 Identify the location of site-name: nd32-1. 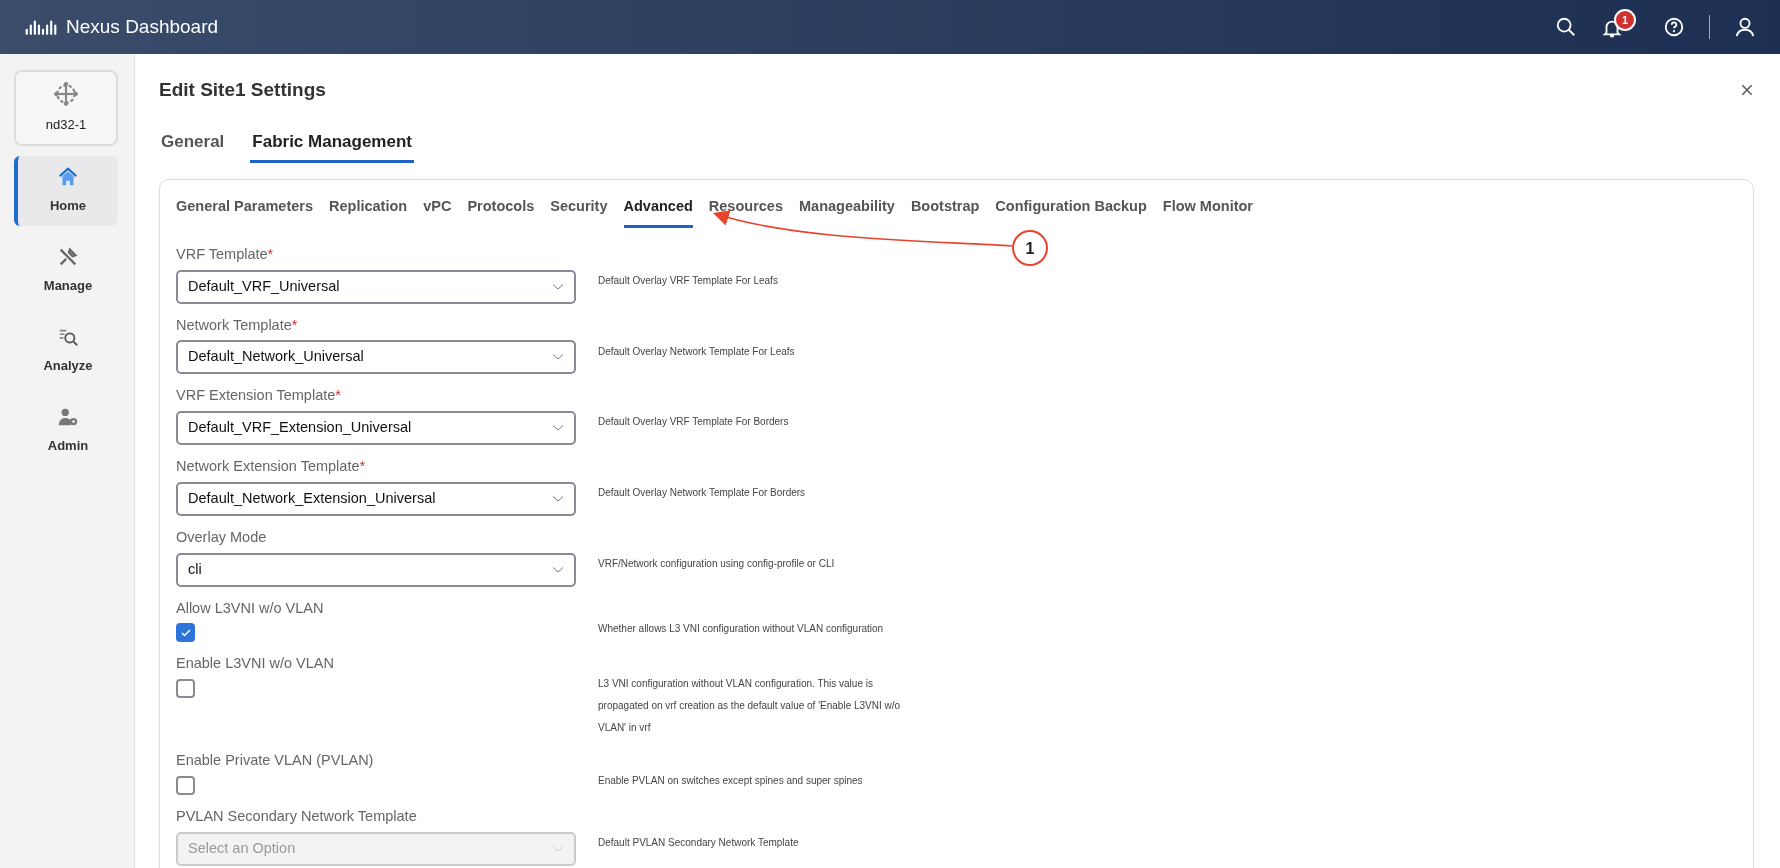
(66, 125).